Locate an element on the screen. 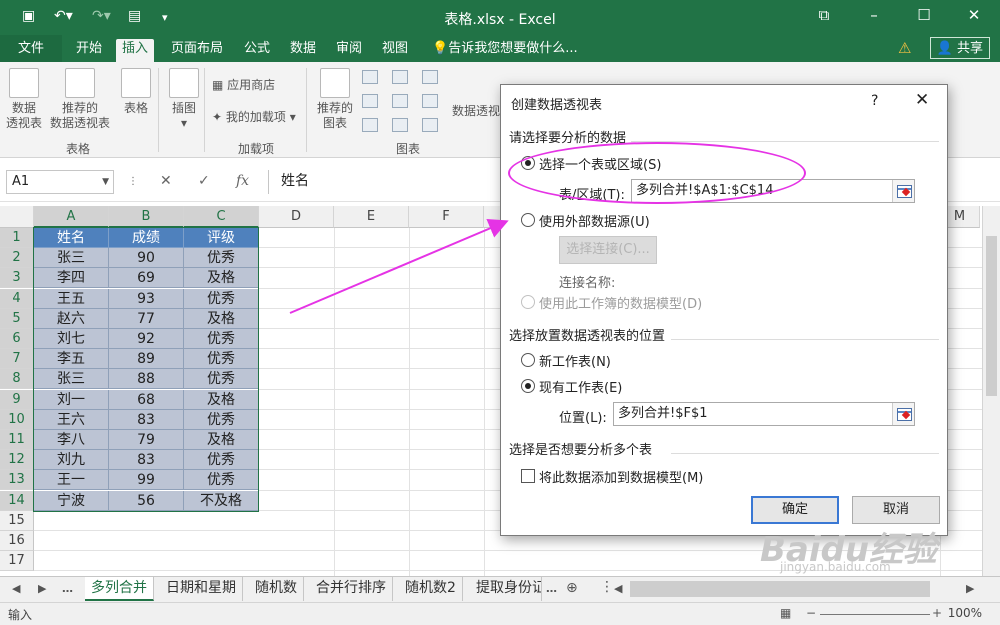 This screenshot has height=625, width=1000. row-header: 6 is located at coordinates (17, 339).